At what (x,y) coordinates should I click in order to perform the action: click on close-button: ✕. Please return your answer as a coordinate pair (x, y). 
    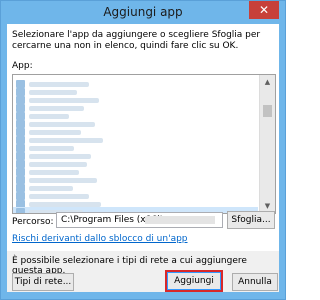
    Looking at the image, I should click on (264, 10).